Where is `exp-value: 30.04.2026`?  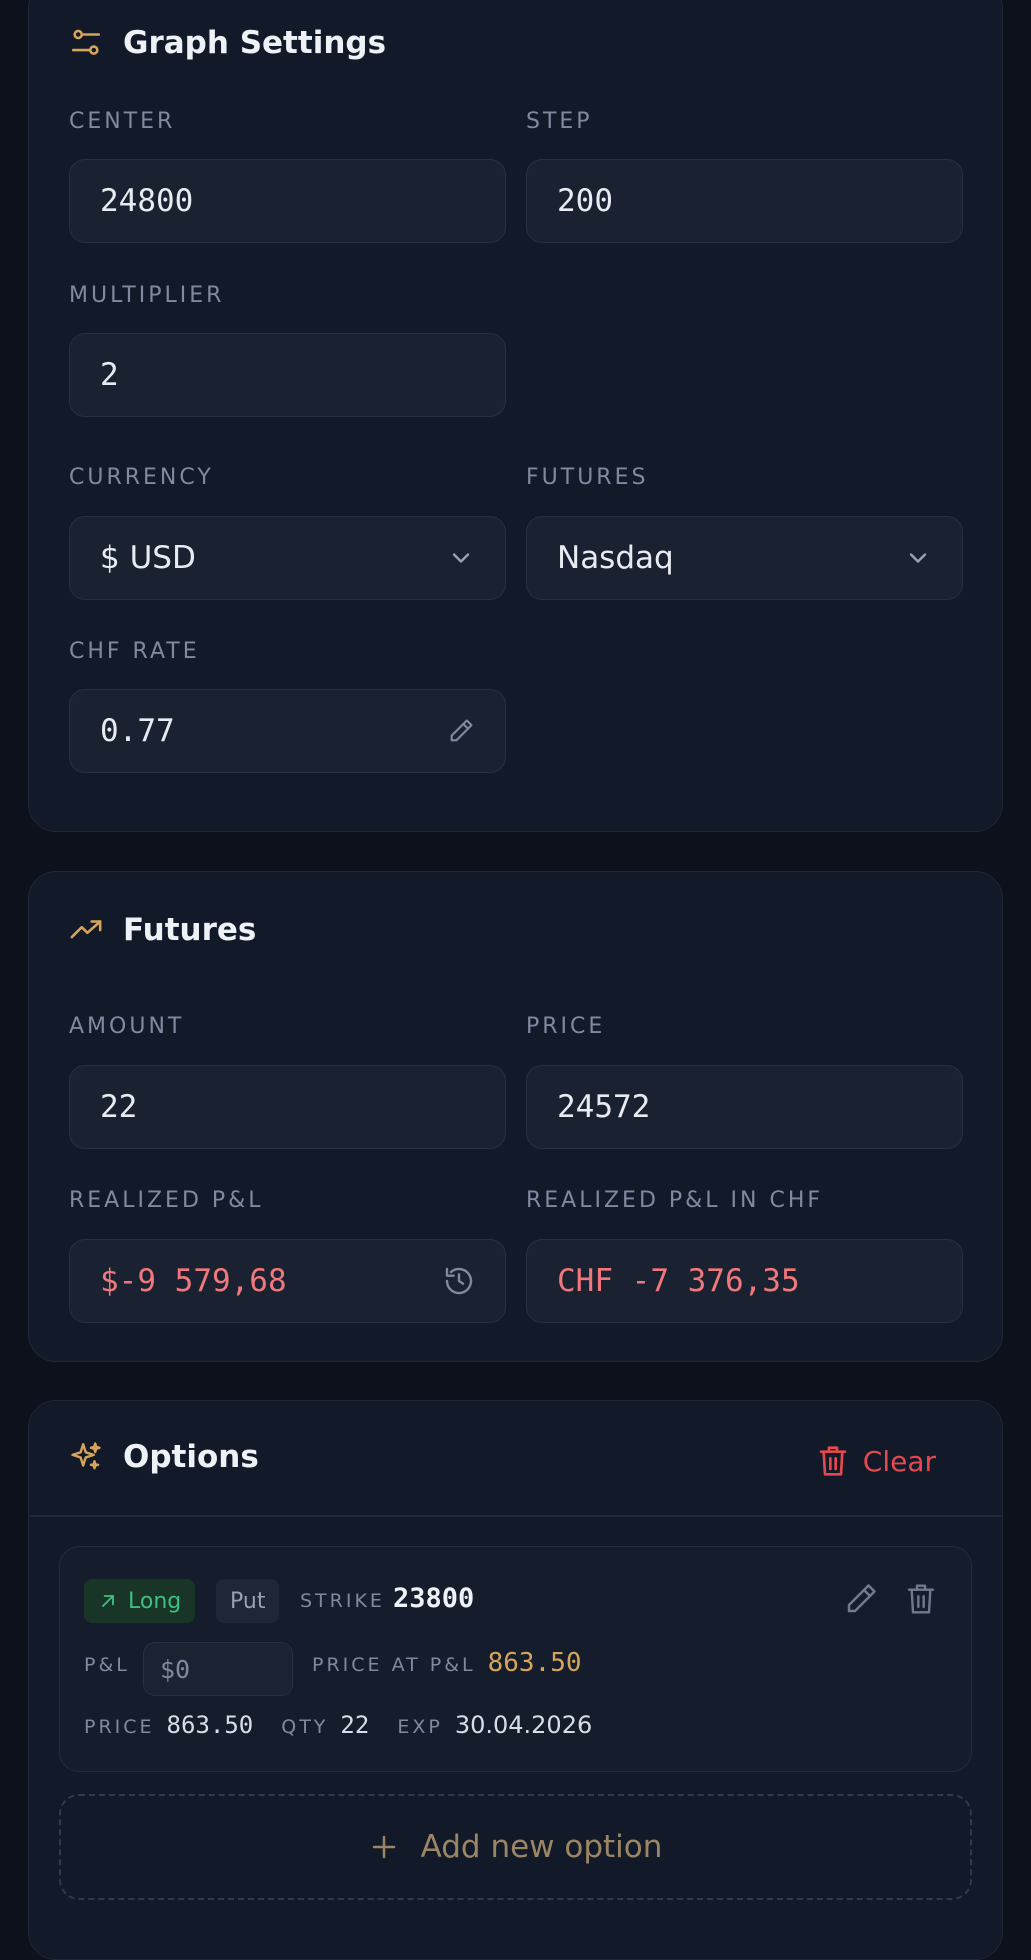
exp-value: 30.04.2026 is located at coordinates (523, 1725).